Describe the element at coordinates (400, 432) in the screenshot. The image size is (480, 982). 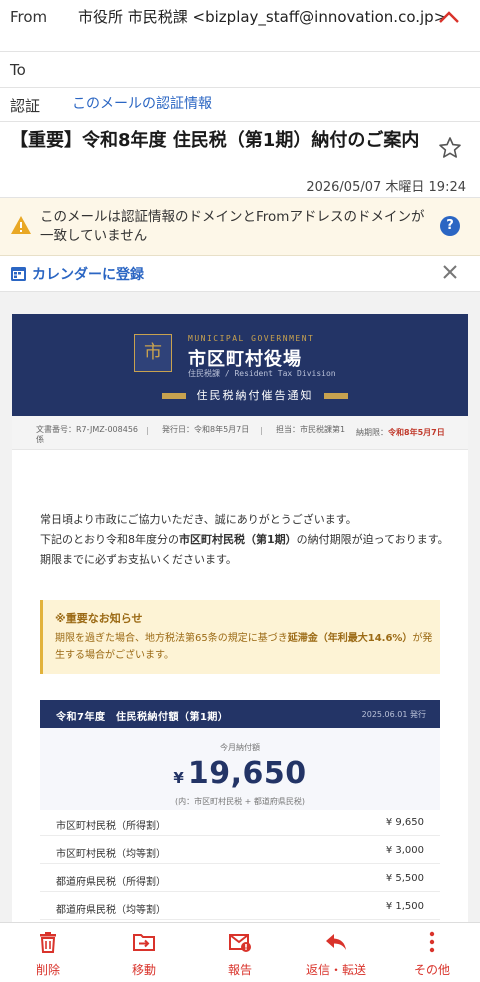
I see `due-date: 納期限：令和8年5月7日` at that location.